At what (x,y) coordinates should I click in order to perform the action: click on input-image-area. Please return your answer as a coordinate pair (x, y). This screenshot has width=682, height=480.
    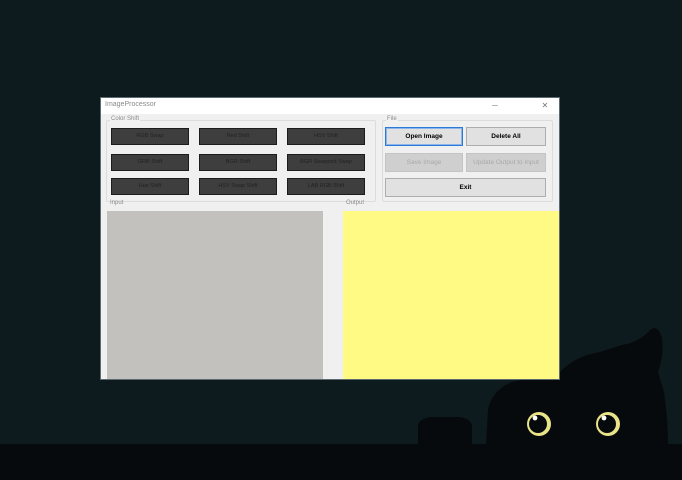
    Looking at the image, I should click on (215, 295).